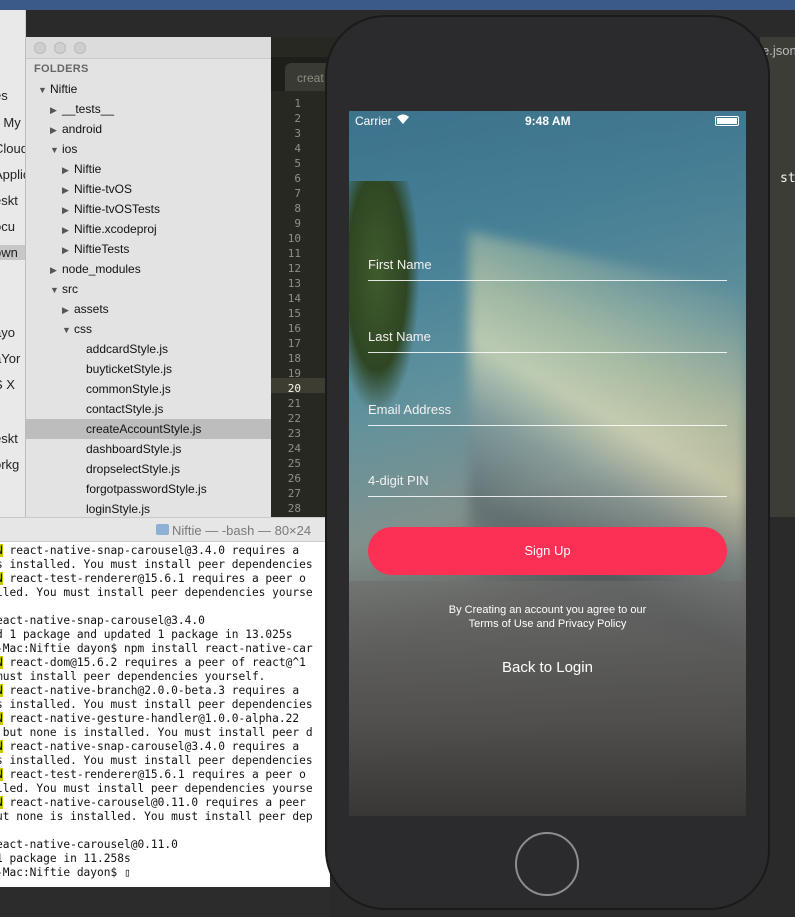 Image resolution: width=795 pixels, height=917 pixels. I want to click on sidebar-titlebar, so click(148, 48).